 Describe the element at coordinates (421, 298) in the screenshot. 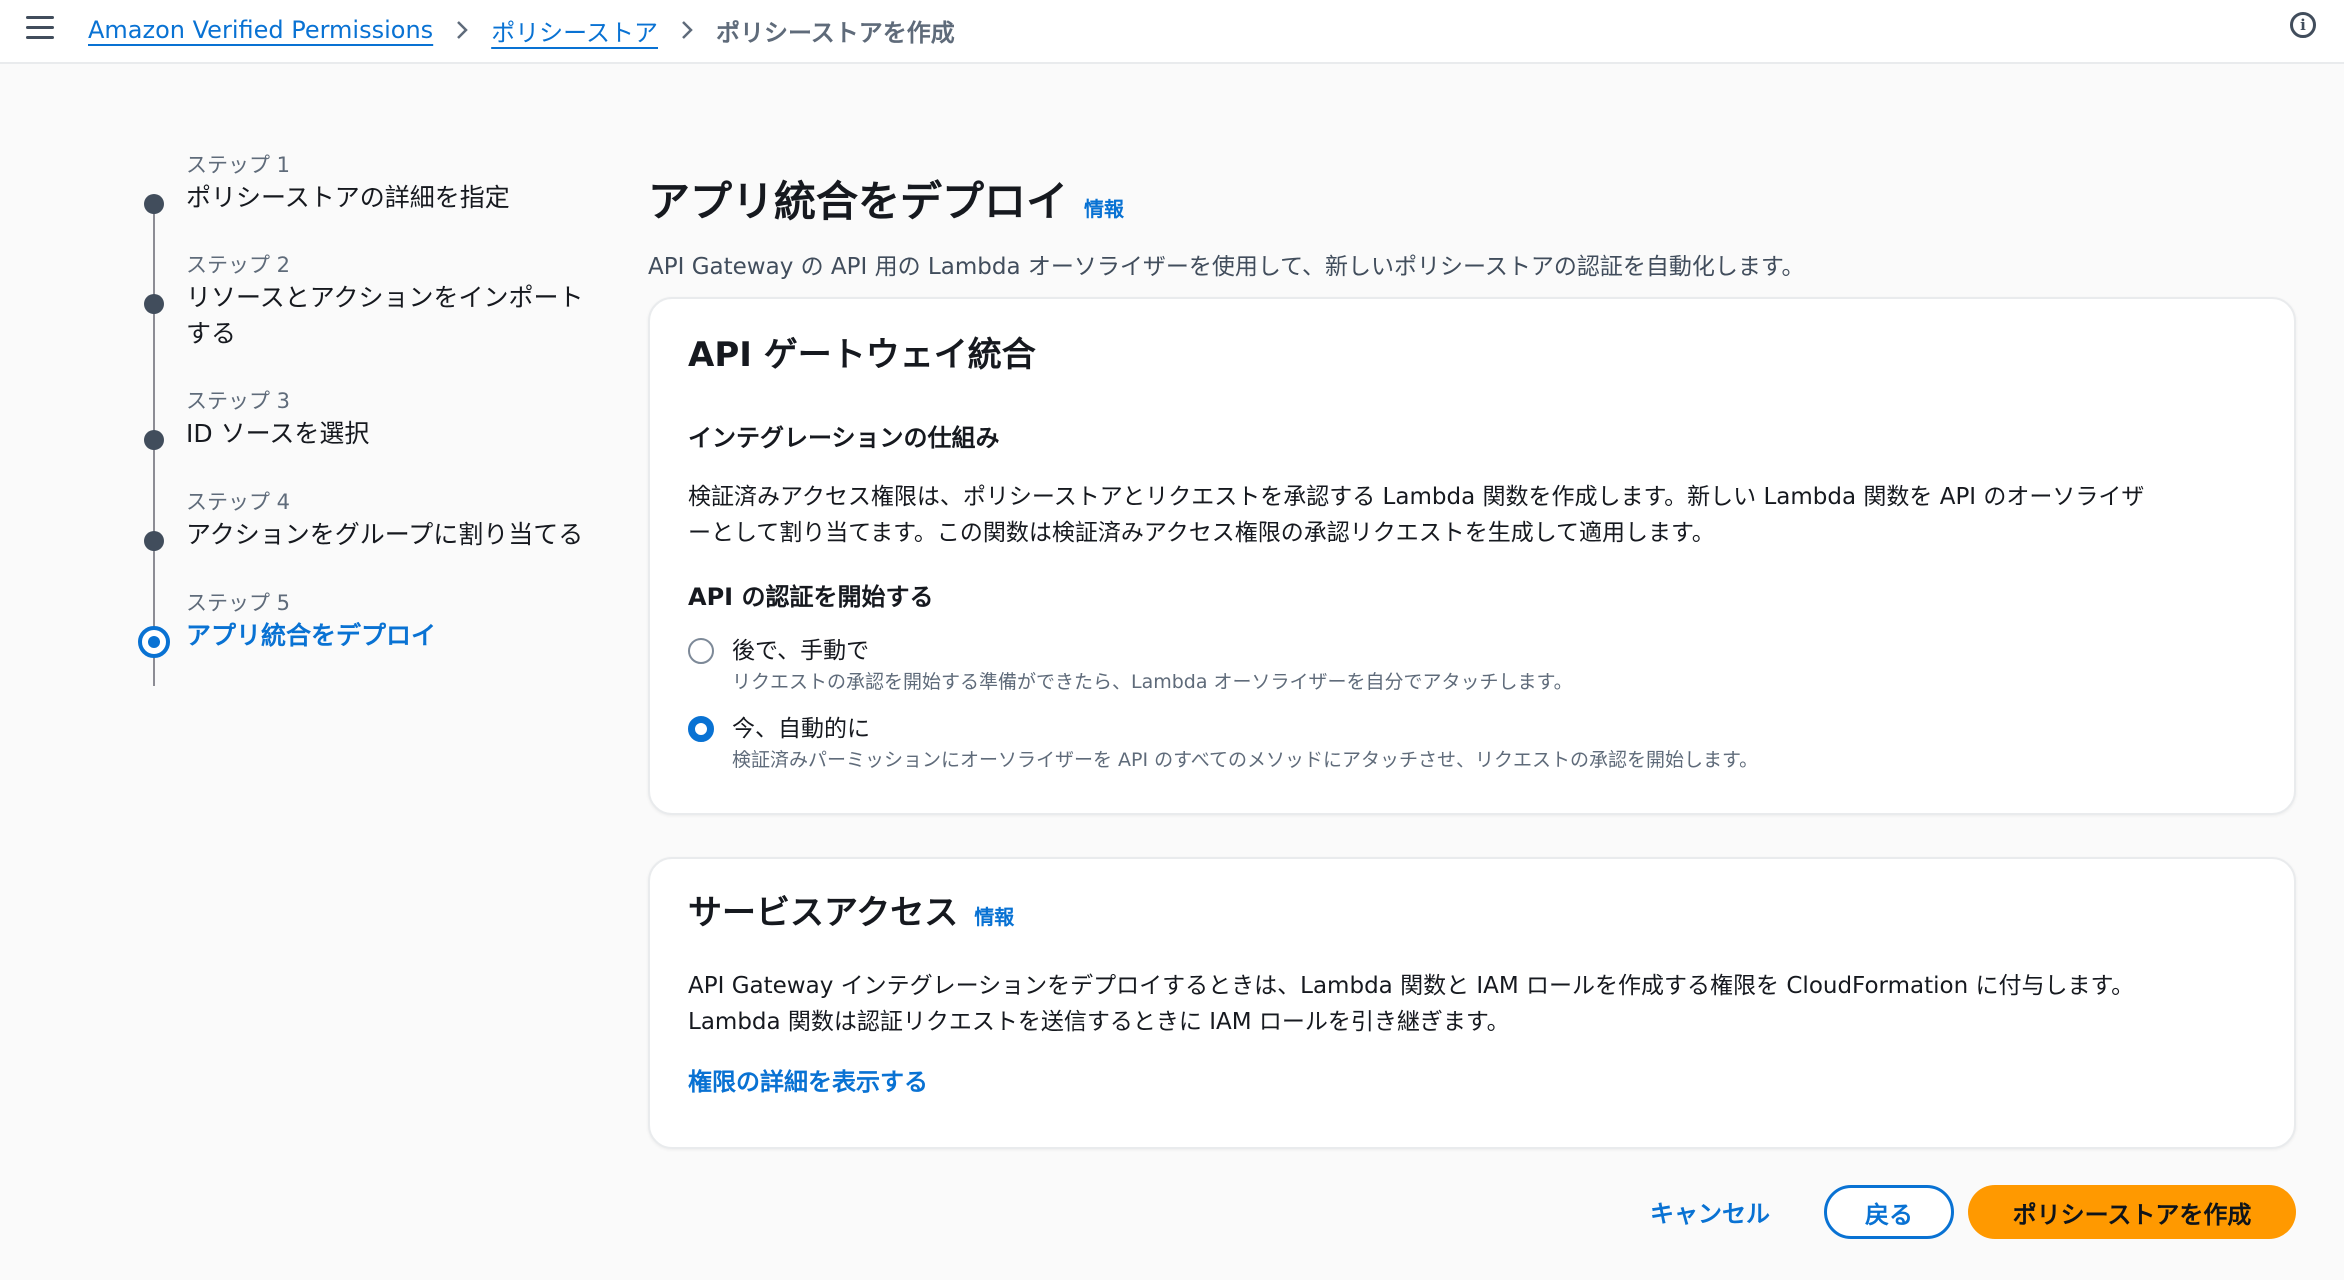

I see `step-2-title-line1: リソースとアクションをインポート` at that location.